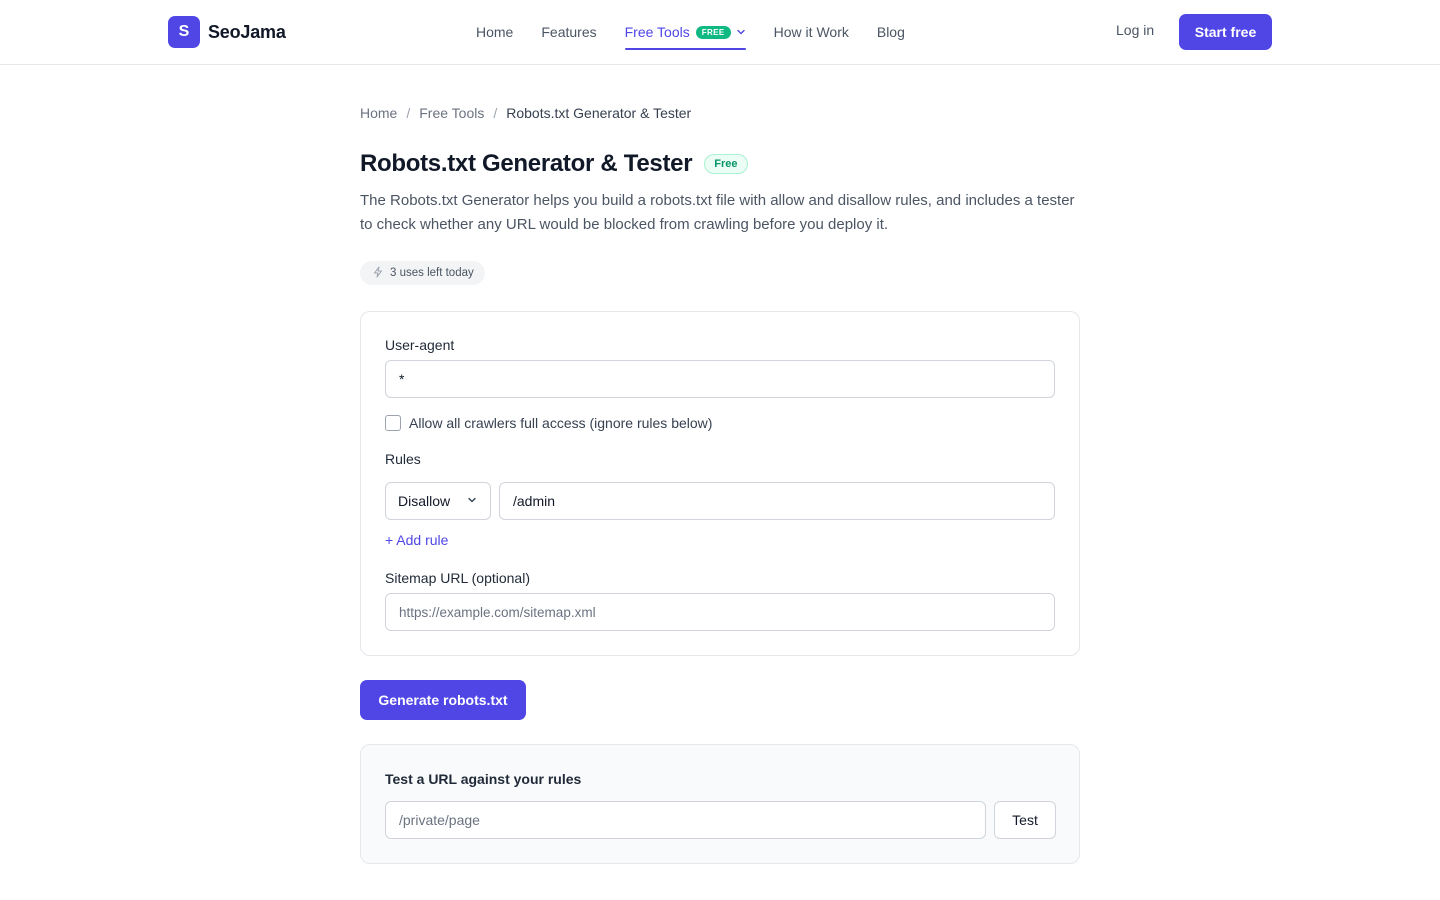 The height and width of the screenshot is (900, 1440). I want to click on nav-home: Home, so click(494, 32).